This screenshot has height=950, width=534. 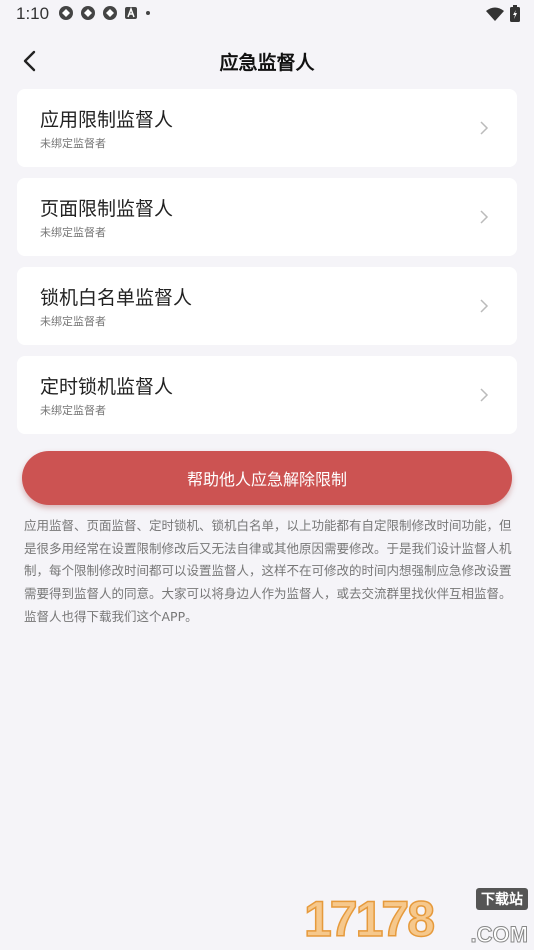 I want to click on card-title: 定时锁机监督人, so click(x=107, y=387).